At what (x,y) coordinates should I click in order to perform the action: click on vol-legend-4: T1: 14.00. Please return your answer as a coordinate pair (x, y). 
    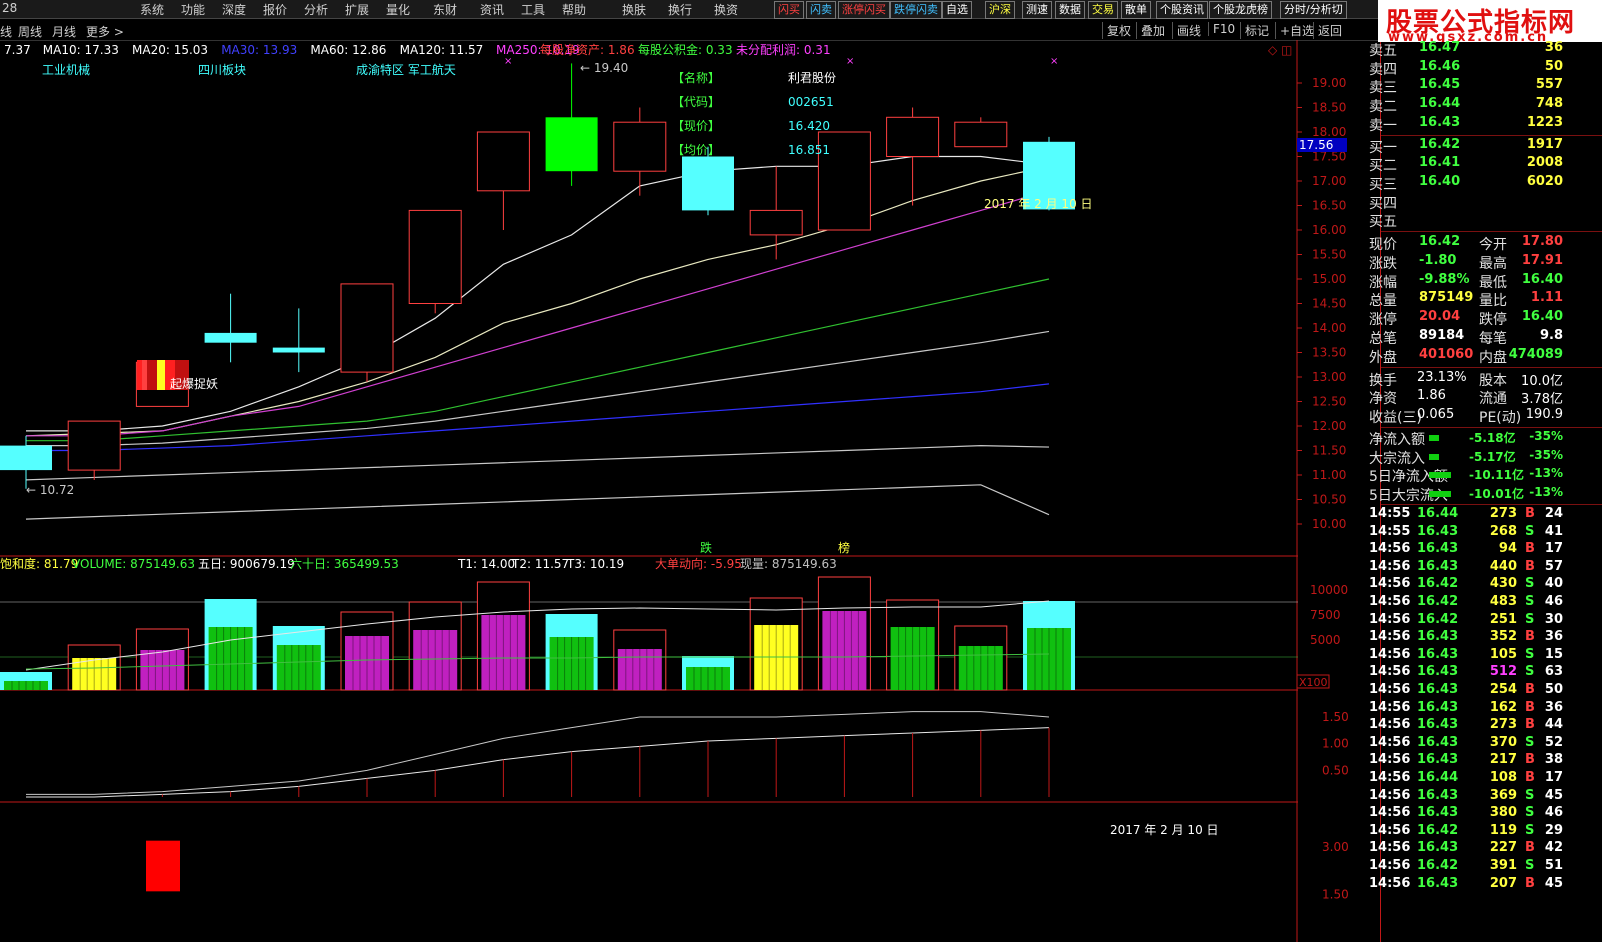
    Looking at the image, I should click on (486, 564).